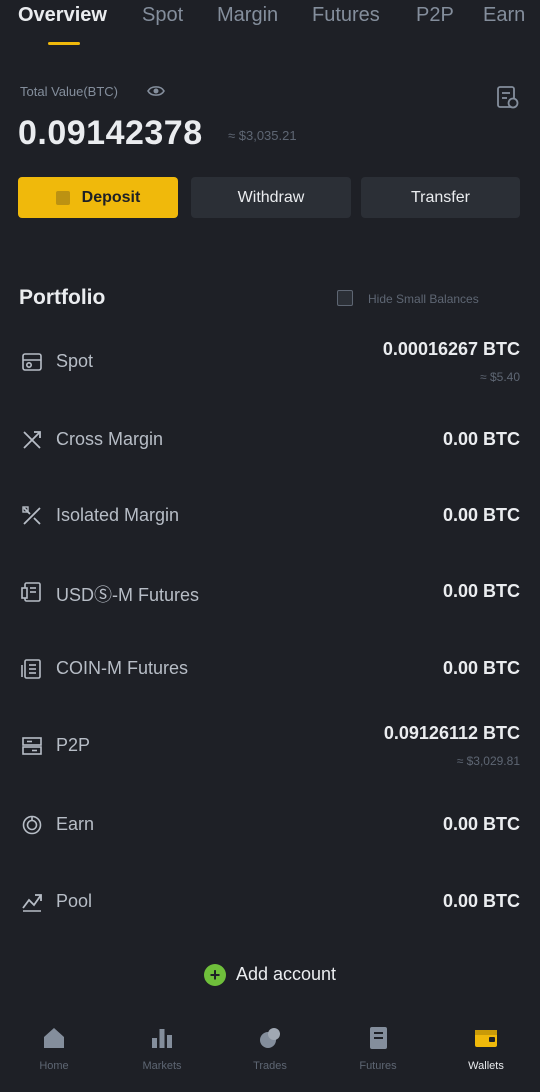 The height and width of the screenshot is (1092, 540). What do you see at coordinates (110, 439) in the screenshot?
I see `portfolio-row-label: Cross Margin` at bounding box center [110, 439].